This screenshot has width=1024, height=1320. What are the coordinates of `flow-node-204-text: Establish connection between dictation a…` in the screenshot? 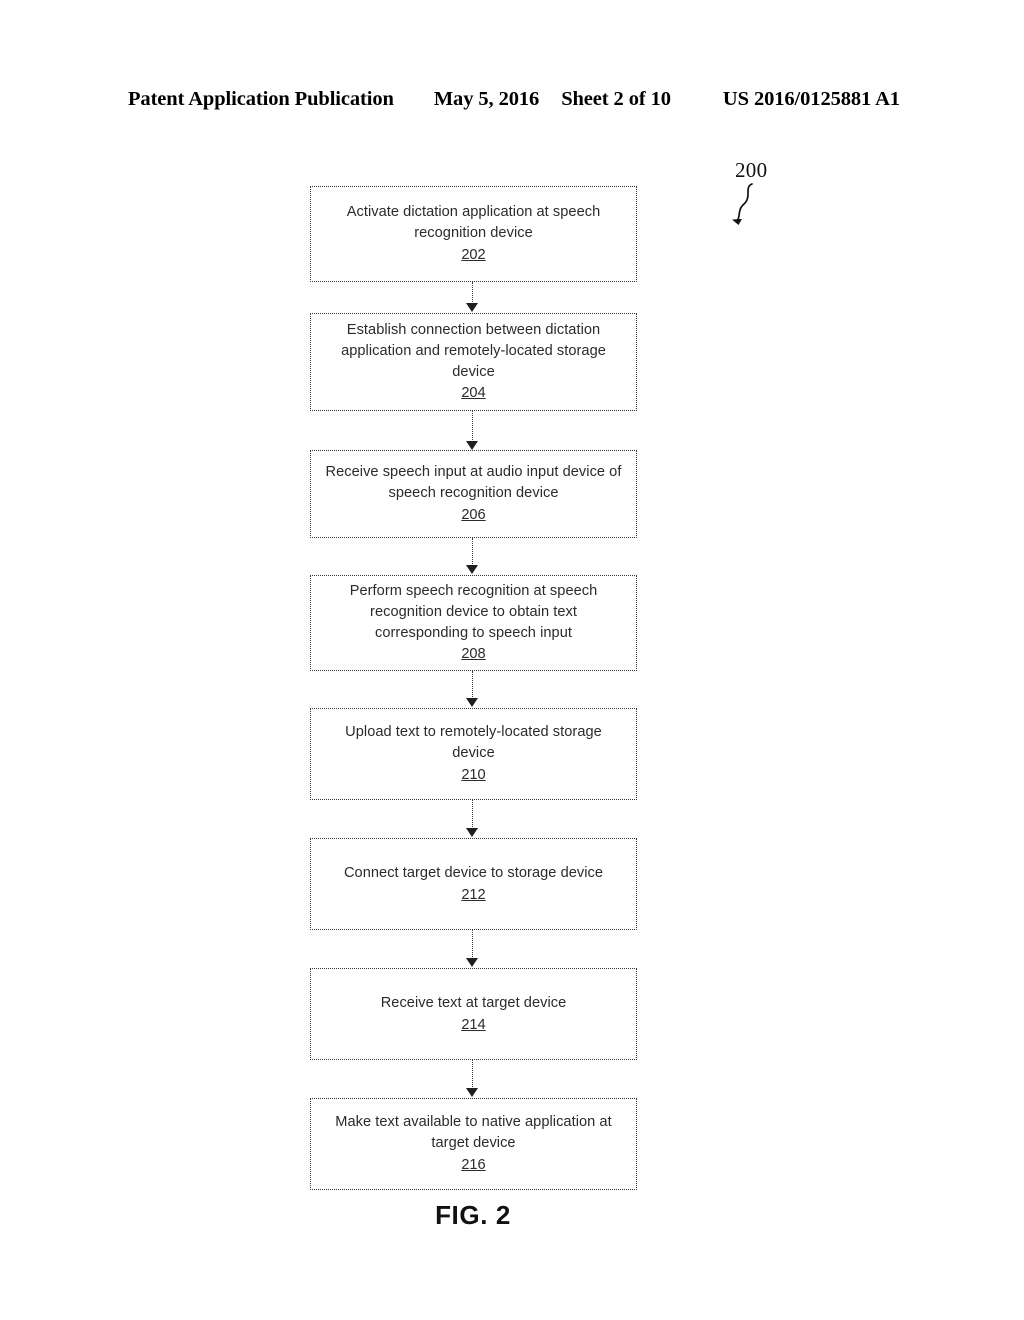 It's located at (473, 351).